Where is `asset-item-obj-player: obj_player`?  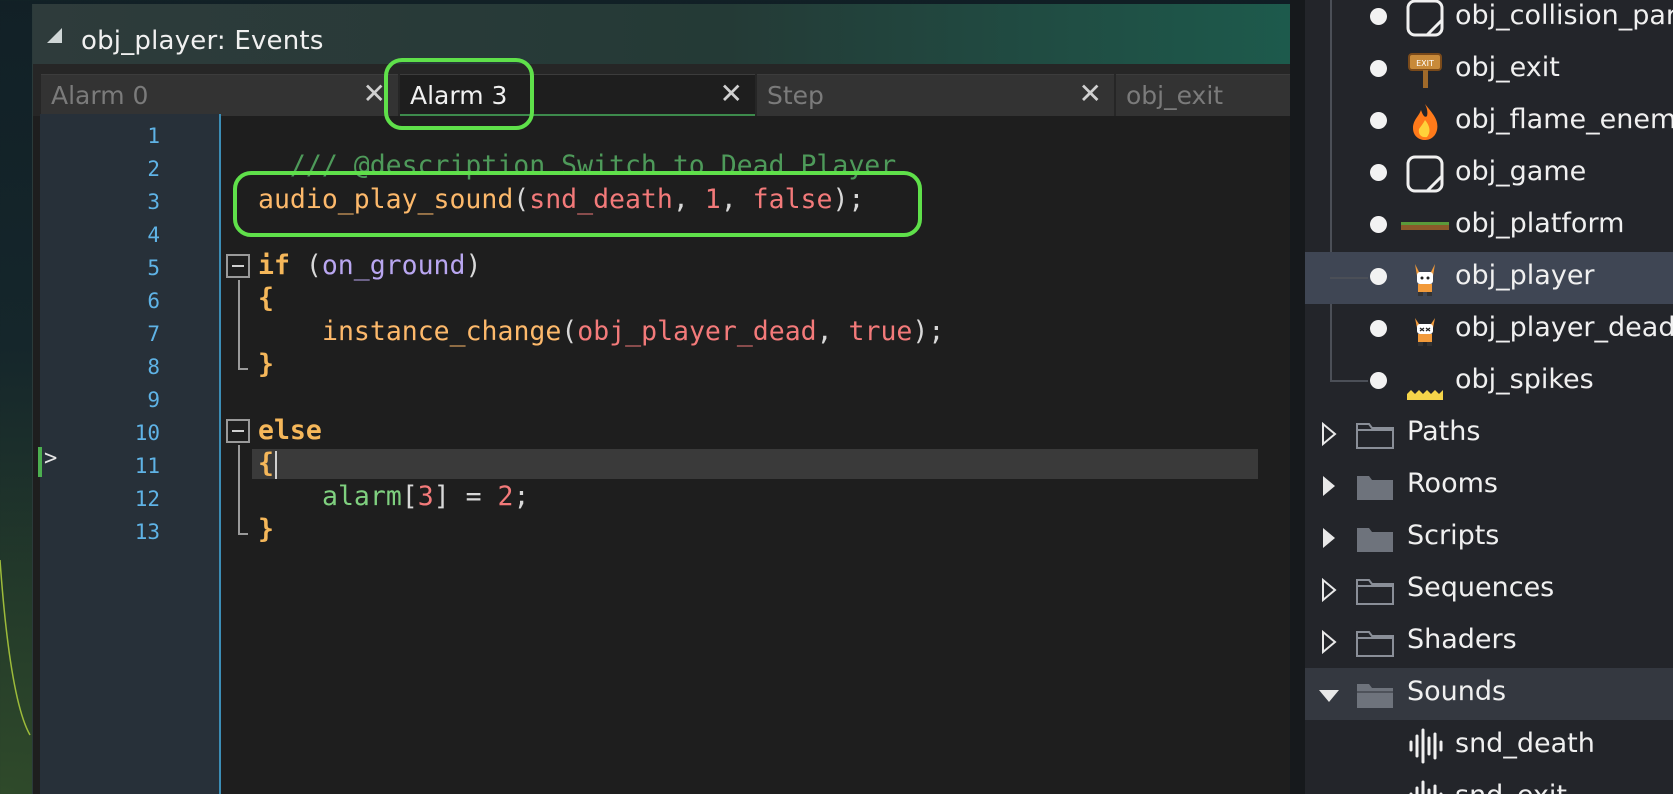 asset-item-obj-player: obj_player is located at coordinates (1489, 278).